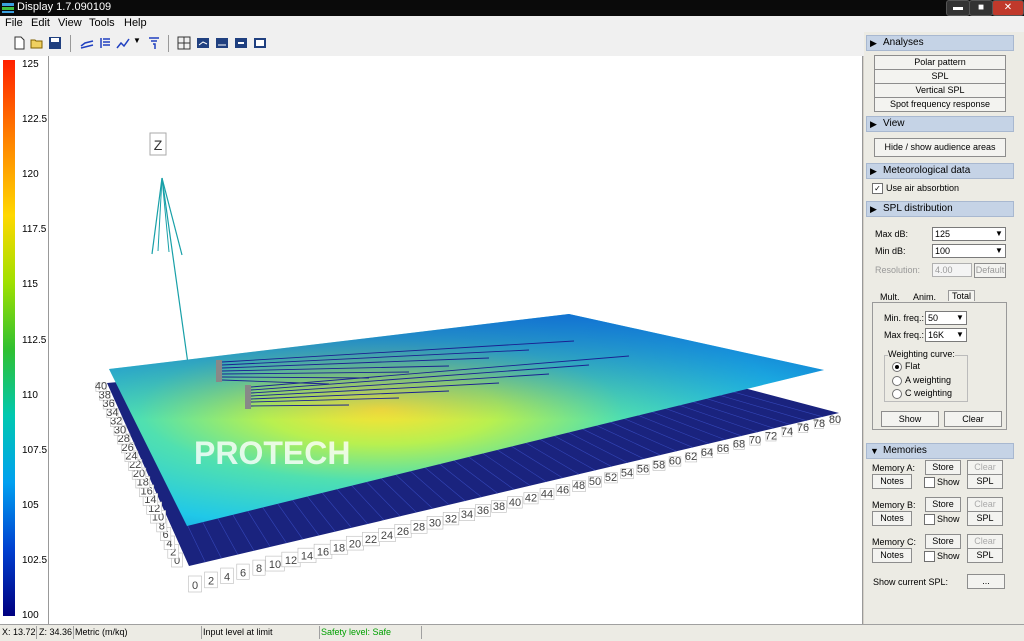 This screenshot has width=1024, height=641. Describe the element at coordinates (894, 505) in the screenshot. I see `memory-b-label: Memory B:` at that location.